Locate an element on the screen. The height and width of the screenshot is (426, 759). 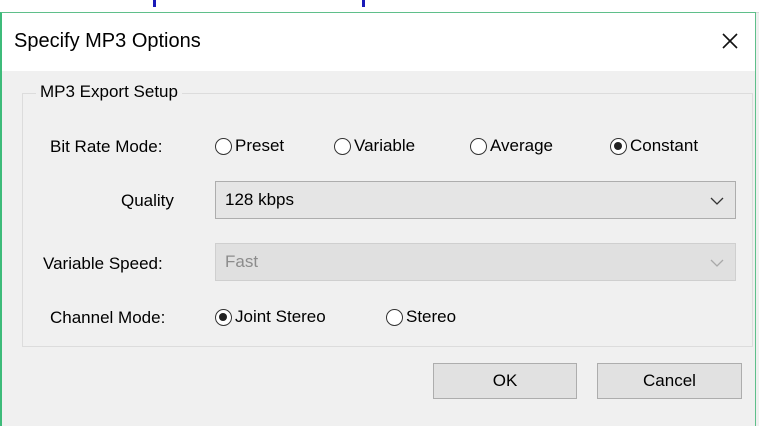
close-icon is located at coordinates (730, 41).